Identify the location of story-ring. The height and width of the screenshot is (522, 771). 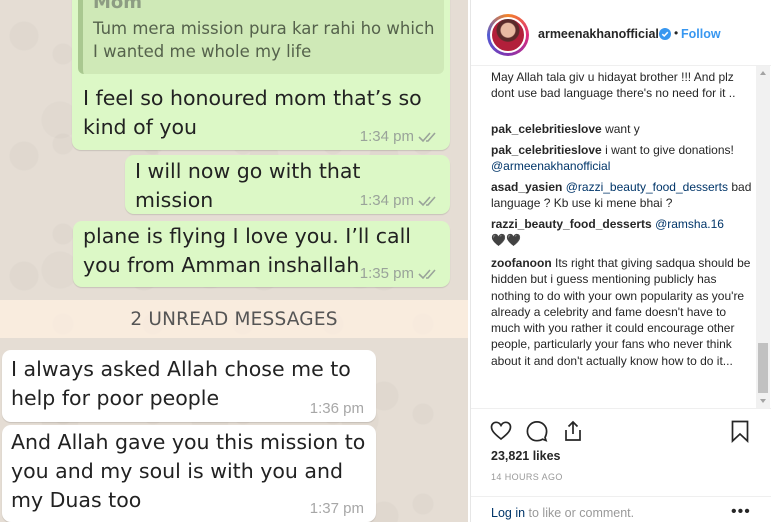
(508, 35).